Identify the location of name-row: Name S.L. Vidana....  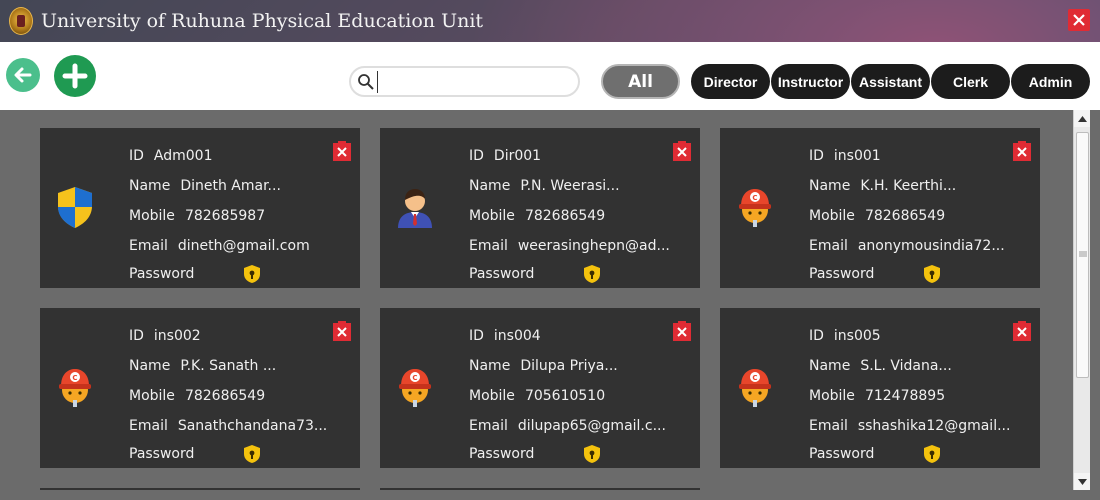
(880, 366).